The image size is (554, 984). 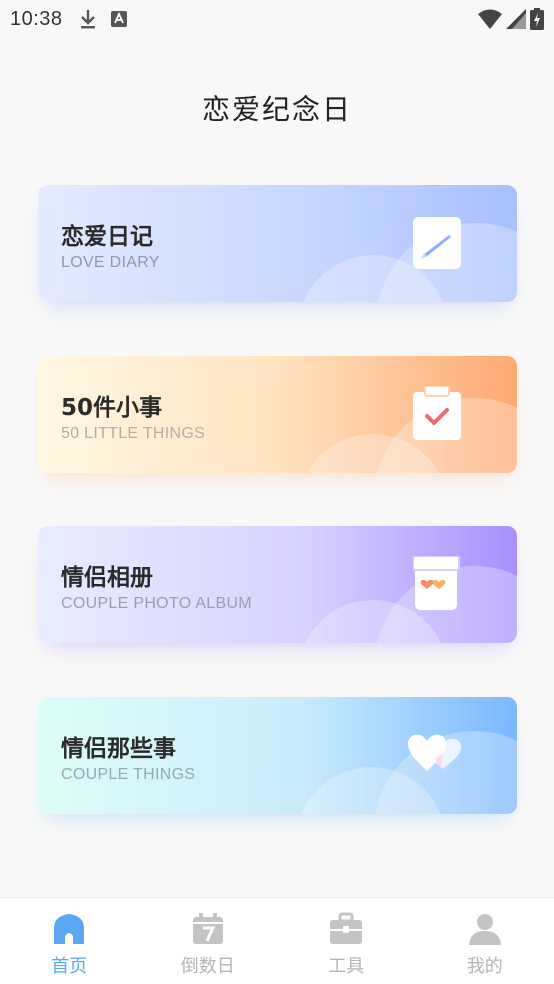 What do you see at coordinates (69, 929) in the screenshot?
I see `home-icon` at bounding box center [69, 929].